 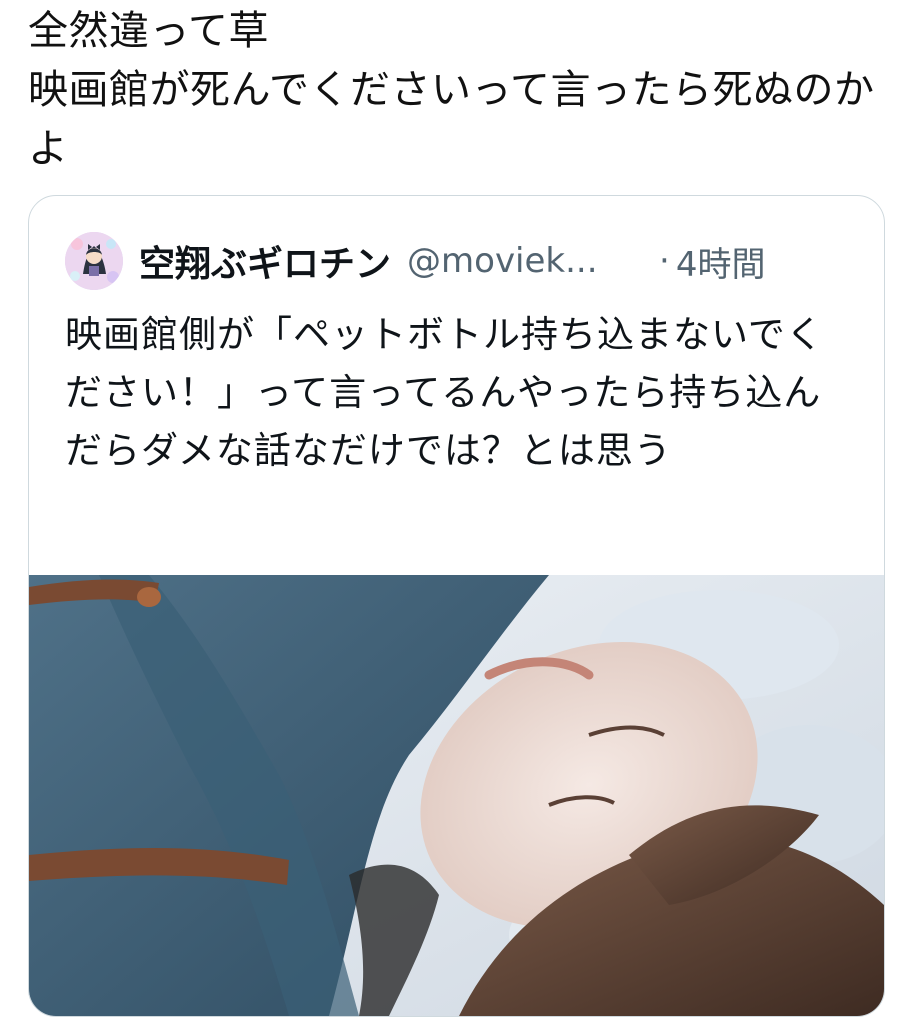 I want to click on quoted-tweet-time: 4時間, so click(x=721, y=261).